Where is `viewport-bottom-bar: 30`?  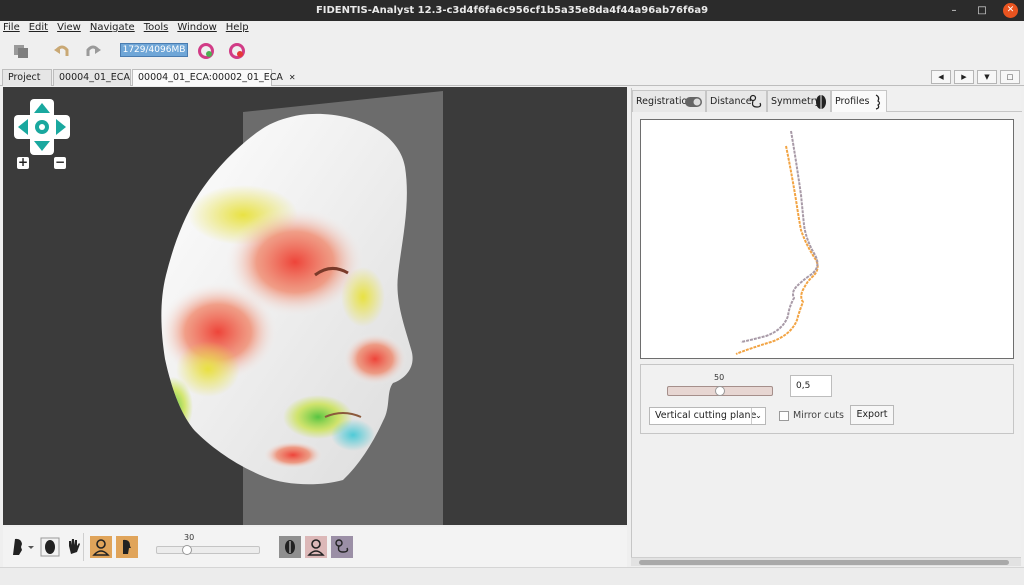
viewport-bottom-bar: 30 is located at coordinates (315, 547).